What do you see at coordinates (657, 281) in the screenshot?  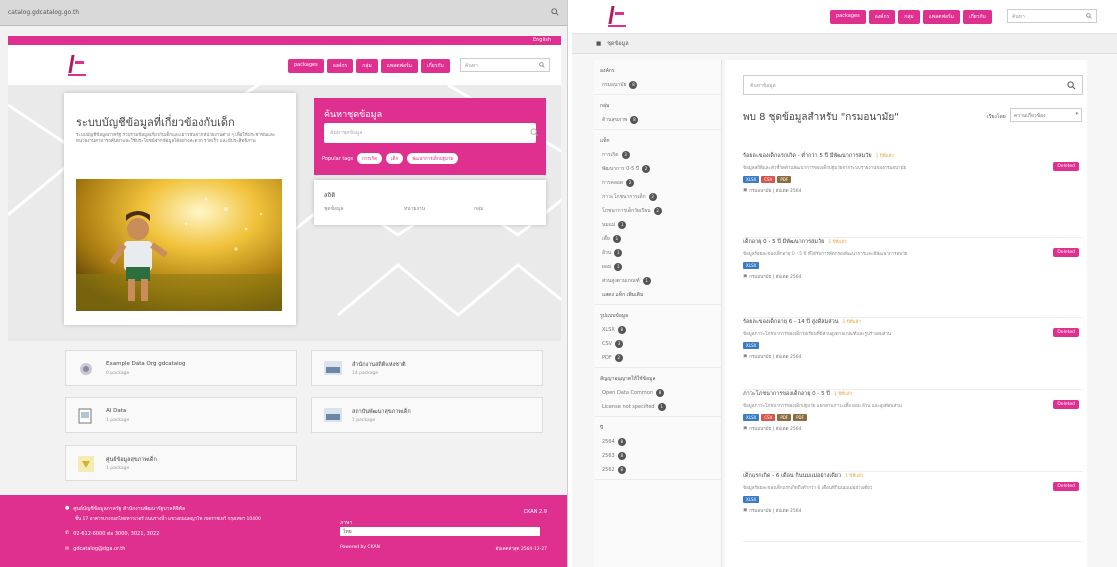 I see `facet-item: ส่วนสูงตามเกณฑ์ 1` at bounding box center [657, 281].